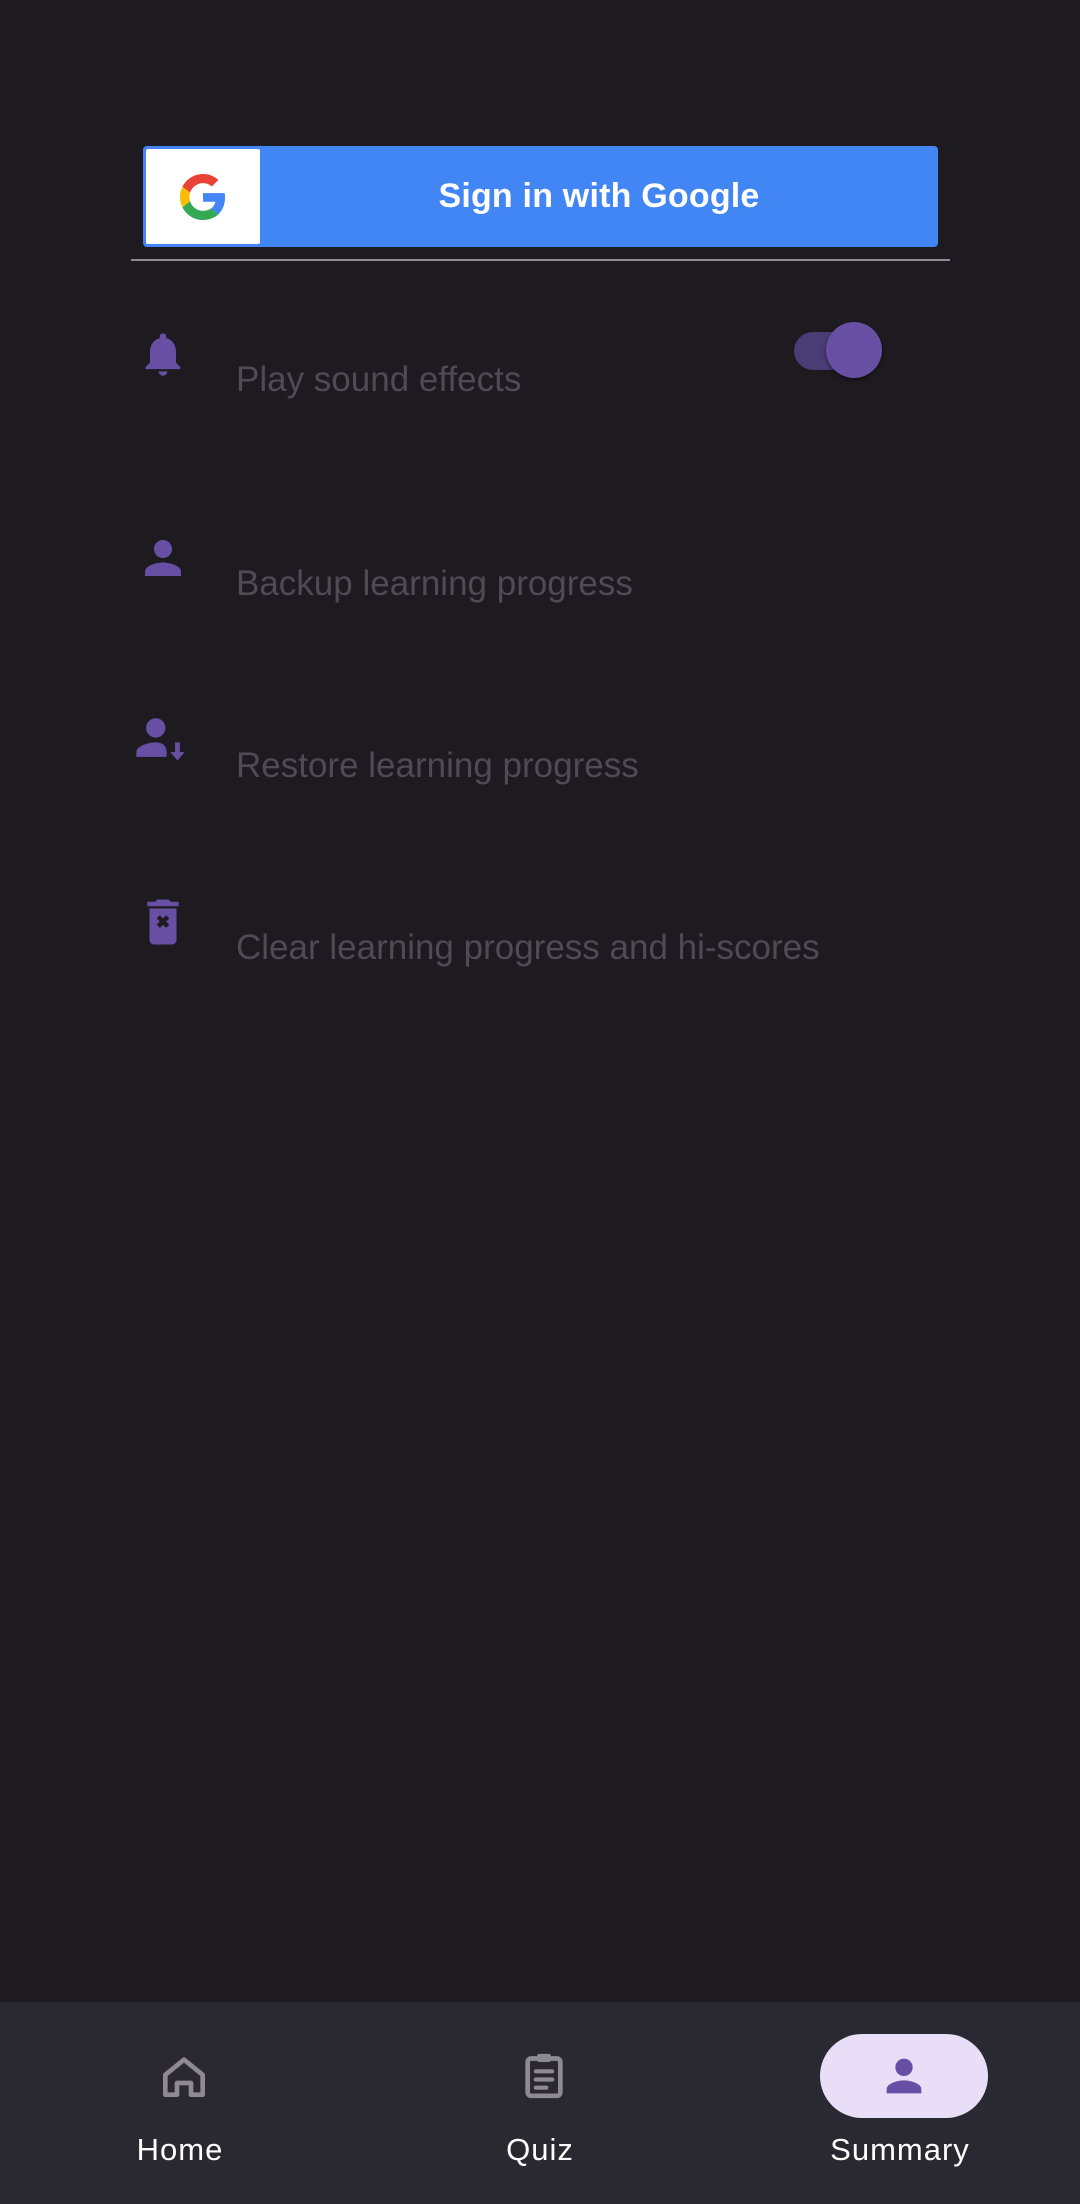 This screenshot has width=1080, height=2204. What do you see at coordinates (163, 354) in the screenshot?
I see `bell-icon` at bounding box center [163, 354].